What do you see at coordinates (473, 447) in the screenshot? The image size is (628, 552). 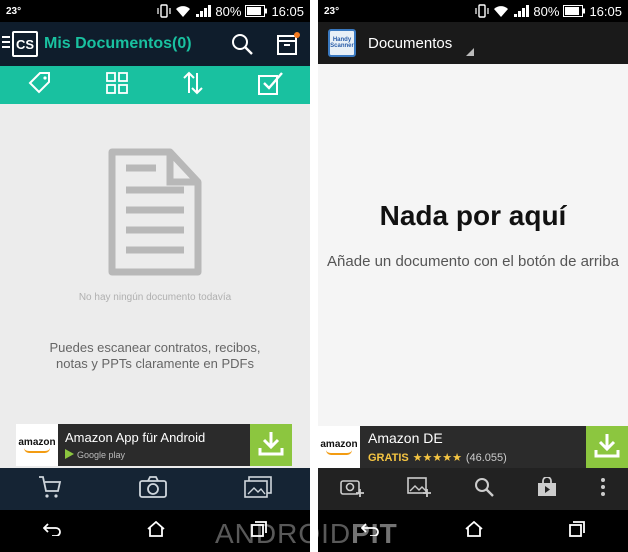 I see `ad-banner: amazon Amazon DE GRATIS ★★★★★ (46.055)` at bounding box center [473, 447].